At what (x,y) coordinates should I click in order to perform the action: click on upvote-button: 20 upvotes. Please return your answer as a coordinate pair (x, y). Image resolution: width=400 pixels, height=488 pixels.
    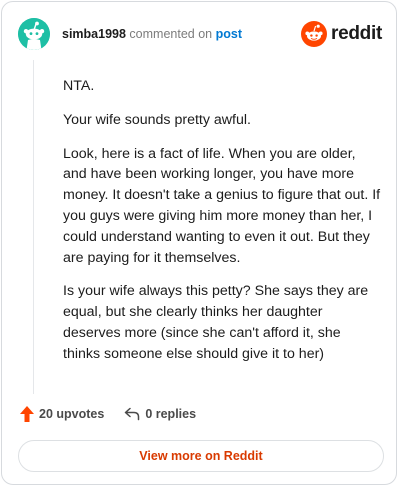
    Looking at the image, I should click on (62, 414).